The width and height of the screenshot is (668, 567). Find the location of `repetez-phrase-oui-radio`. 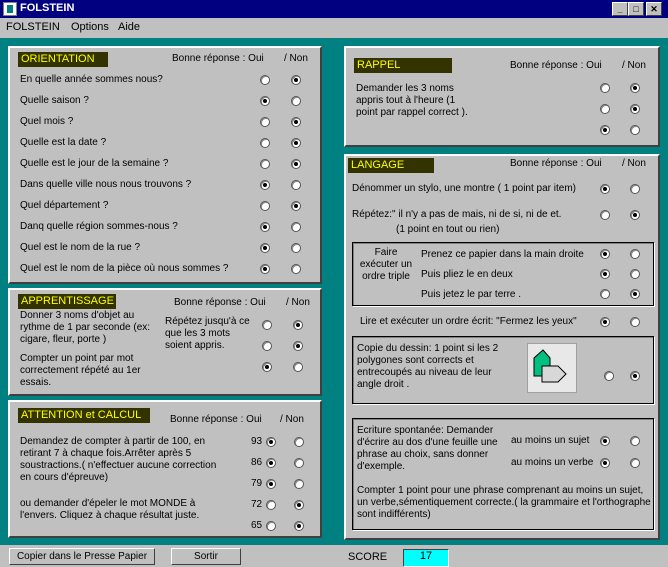

repetez-phrase-oui-radio is located at coordinates (605, 215).